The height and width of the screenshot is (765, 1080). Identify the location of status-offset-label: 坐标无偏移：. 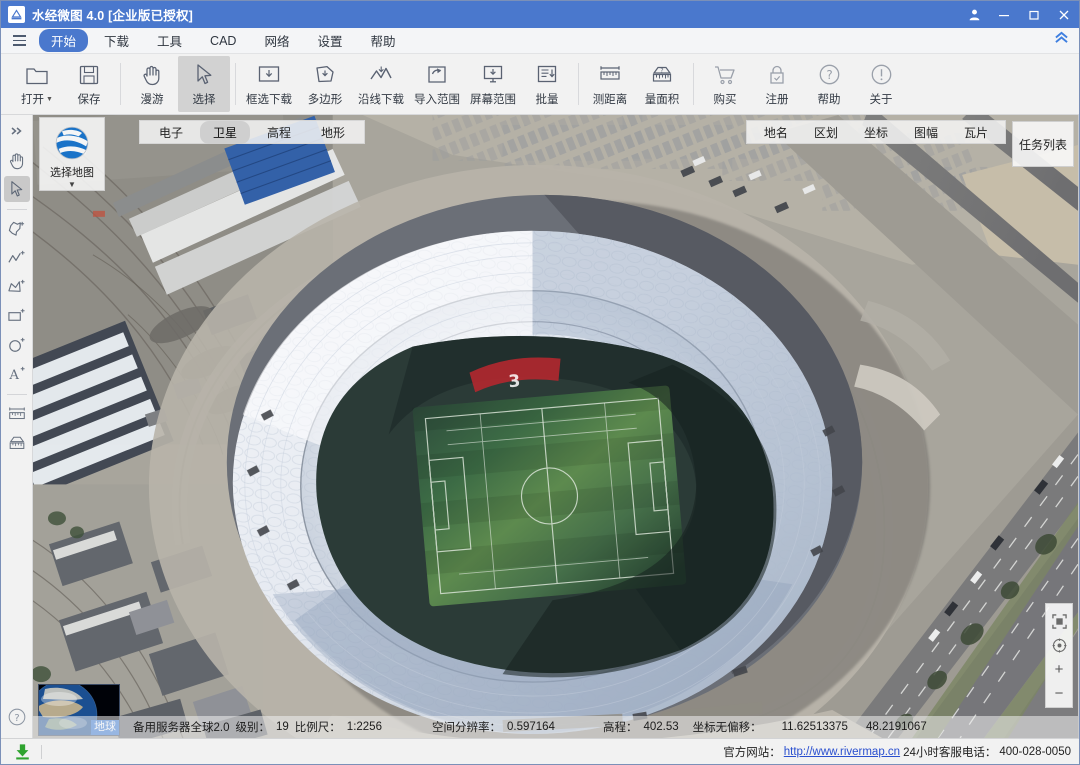
(727, 728).